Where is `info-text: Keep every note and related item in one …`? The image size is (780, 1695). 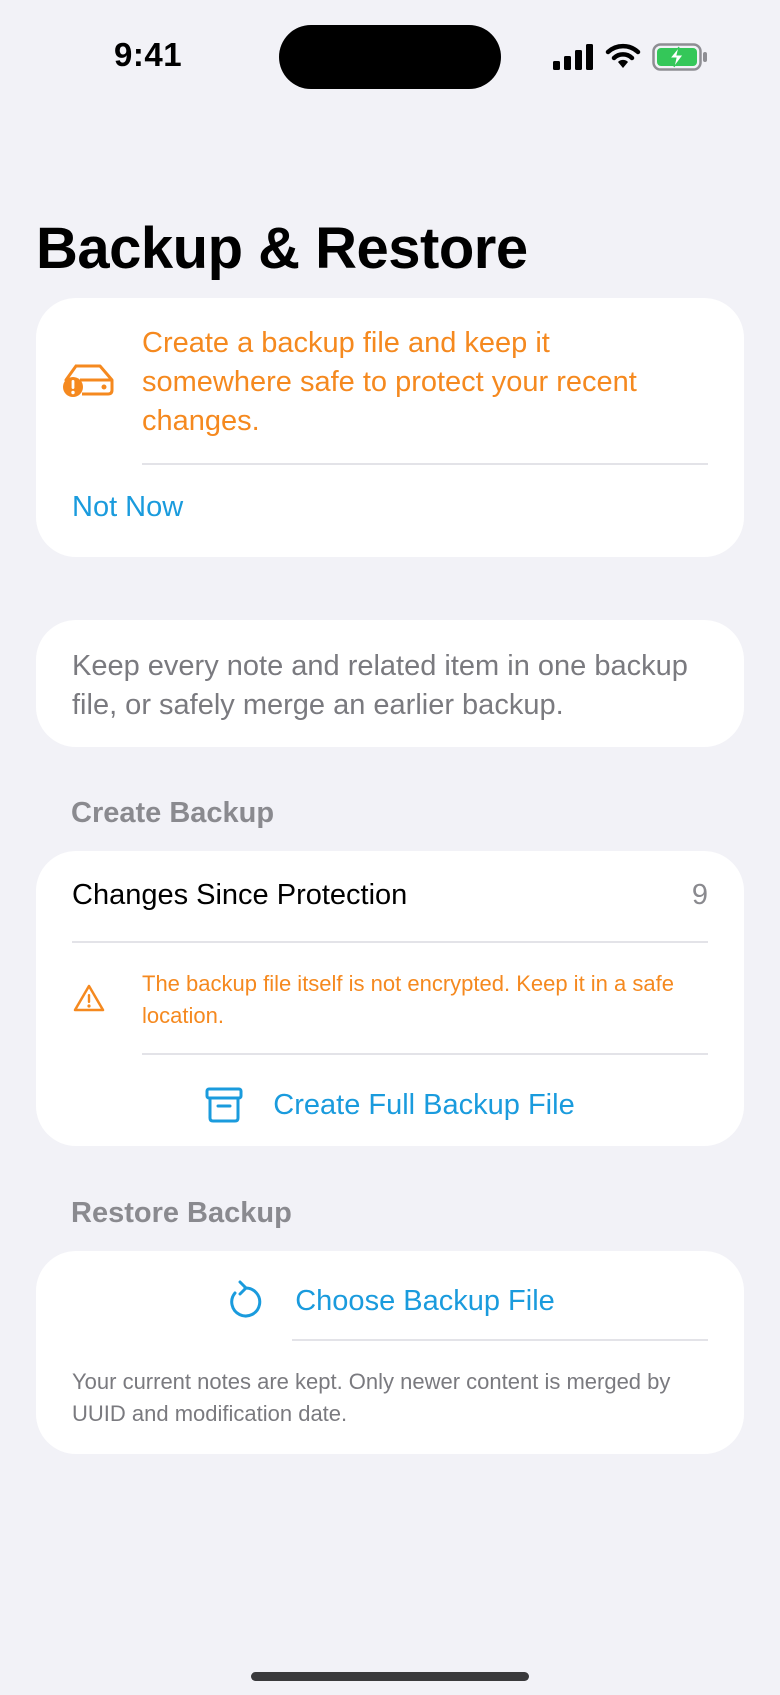 info-text: Keep every note and related item in one … is located at coordinates (380, 685).